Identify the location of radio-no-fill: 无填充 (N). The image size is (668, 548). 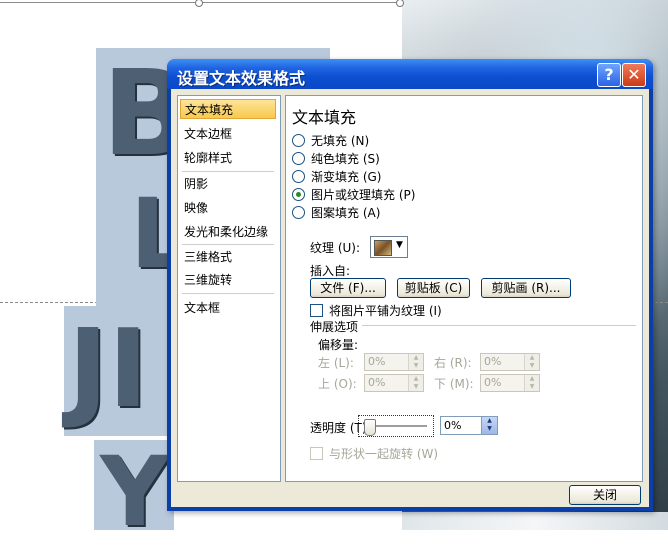
(330, 141).